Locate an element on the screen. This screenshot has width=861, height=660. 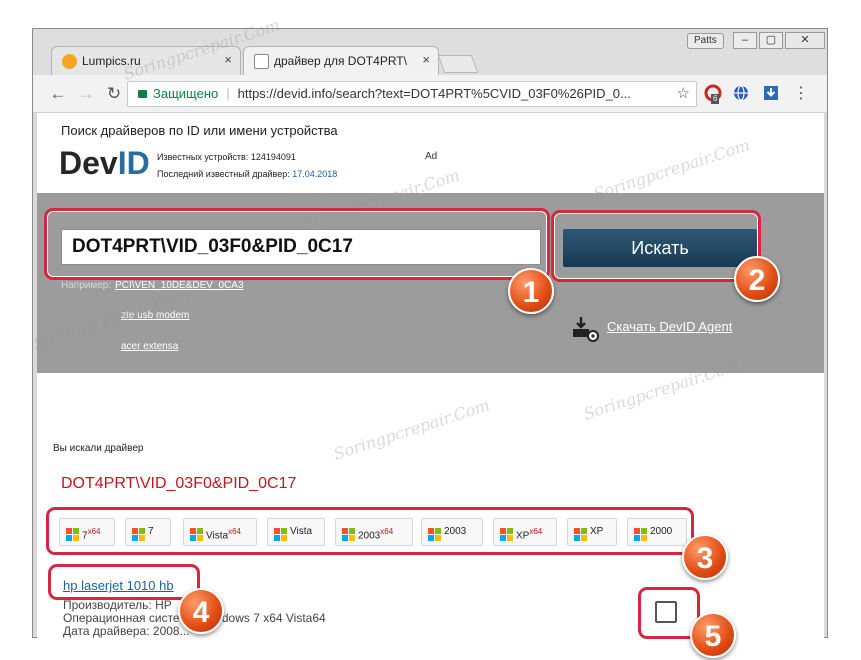
tab-title: драйвер для DOT4PRT\ is located at coordinates (340, 61).